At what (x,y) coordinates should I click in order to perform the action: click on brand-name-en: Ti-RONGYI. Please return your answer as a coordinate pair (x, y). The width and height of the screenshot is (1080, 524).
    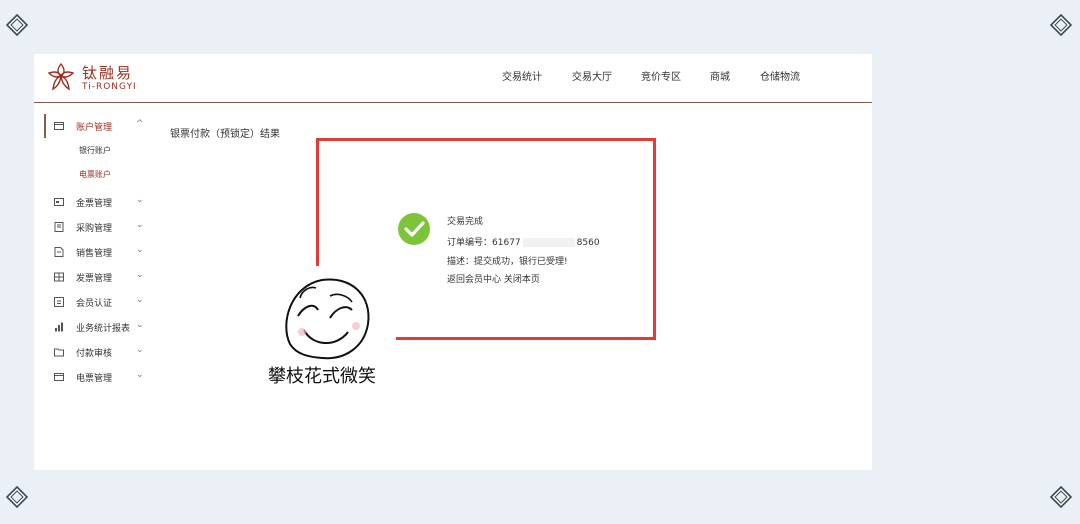
    Looking at the image, I should click on (109, 87).